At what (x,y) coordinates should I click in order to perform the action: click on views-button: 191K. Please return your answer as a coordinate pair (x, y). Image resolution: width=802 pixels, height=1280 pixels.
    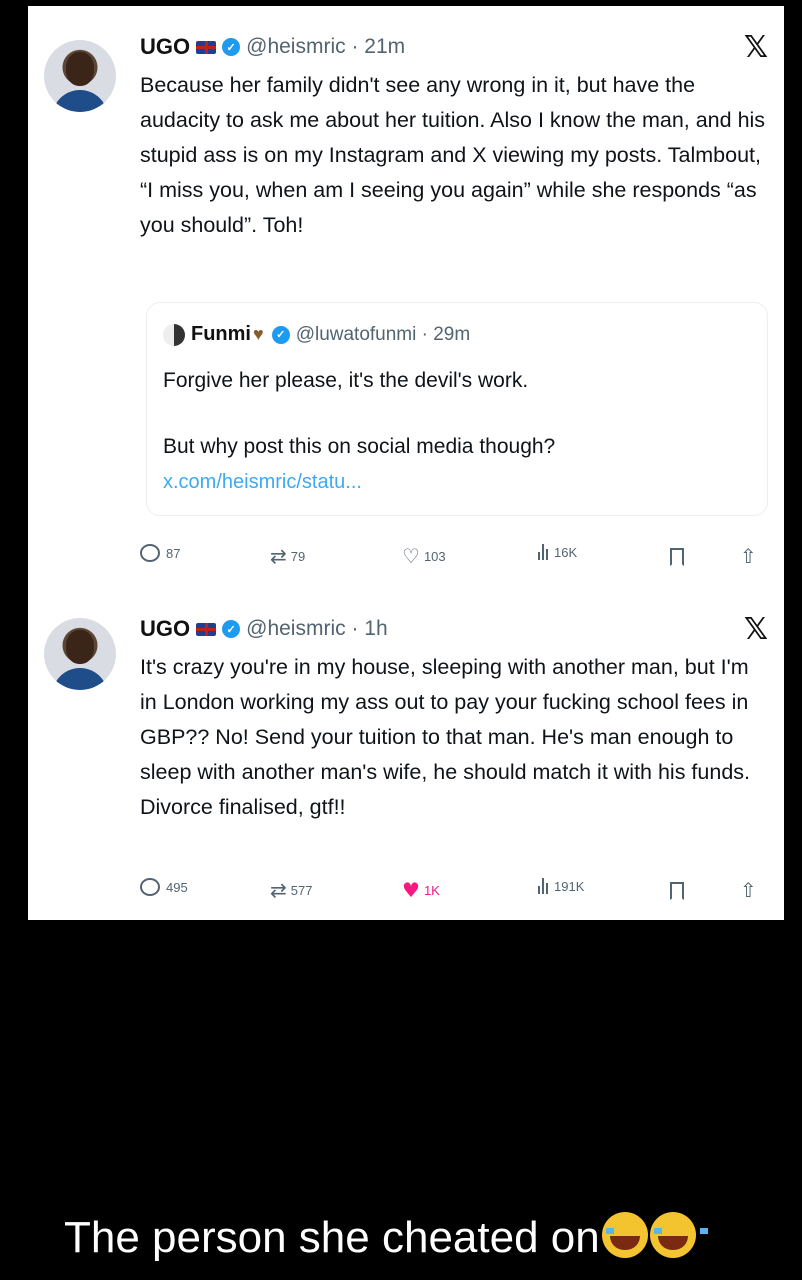
    Looking at the image, I should click on (561, 886).